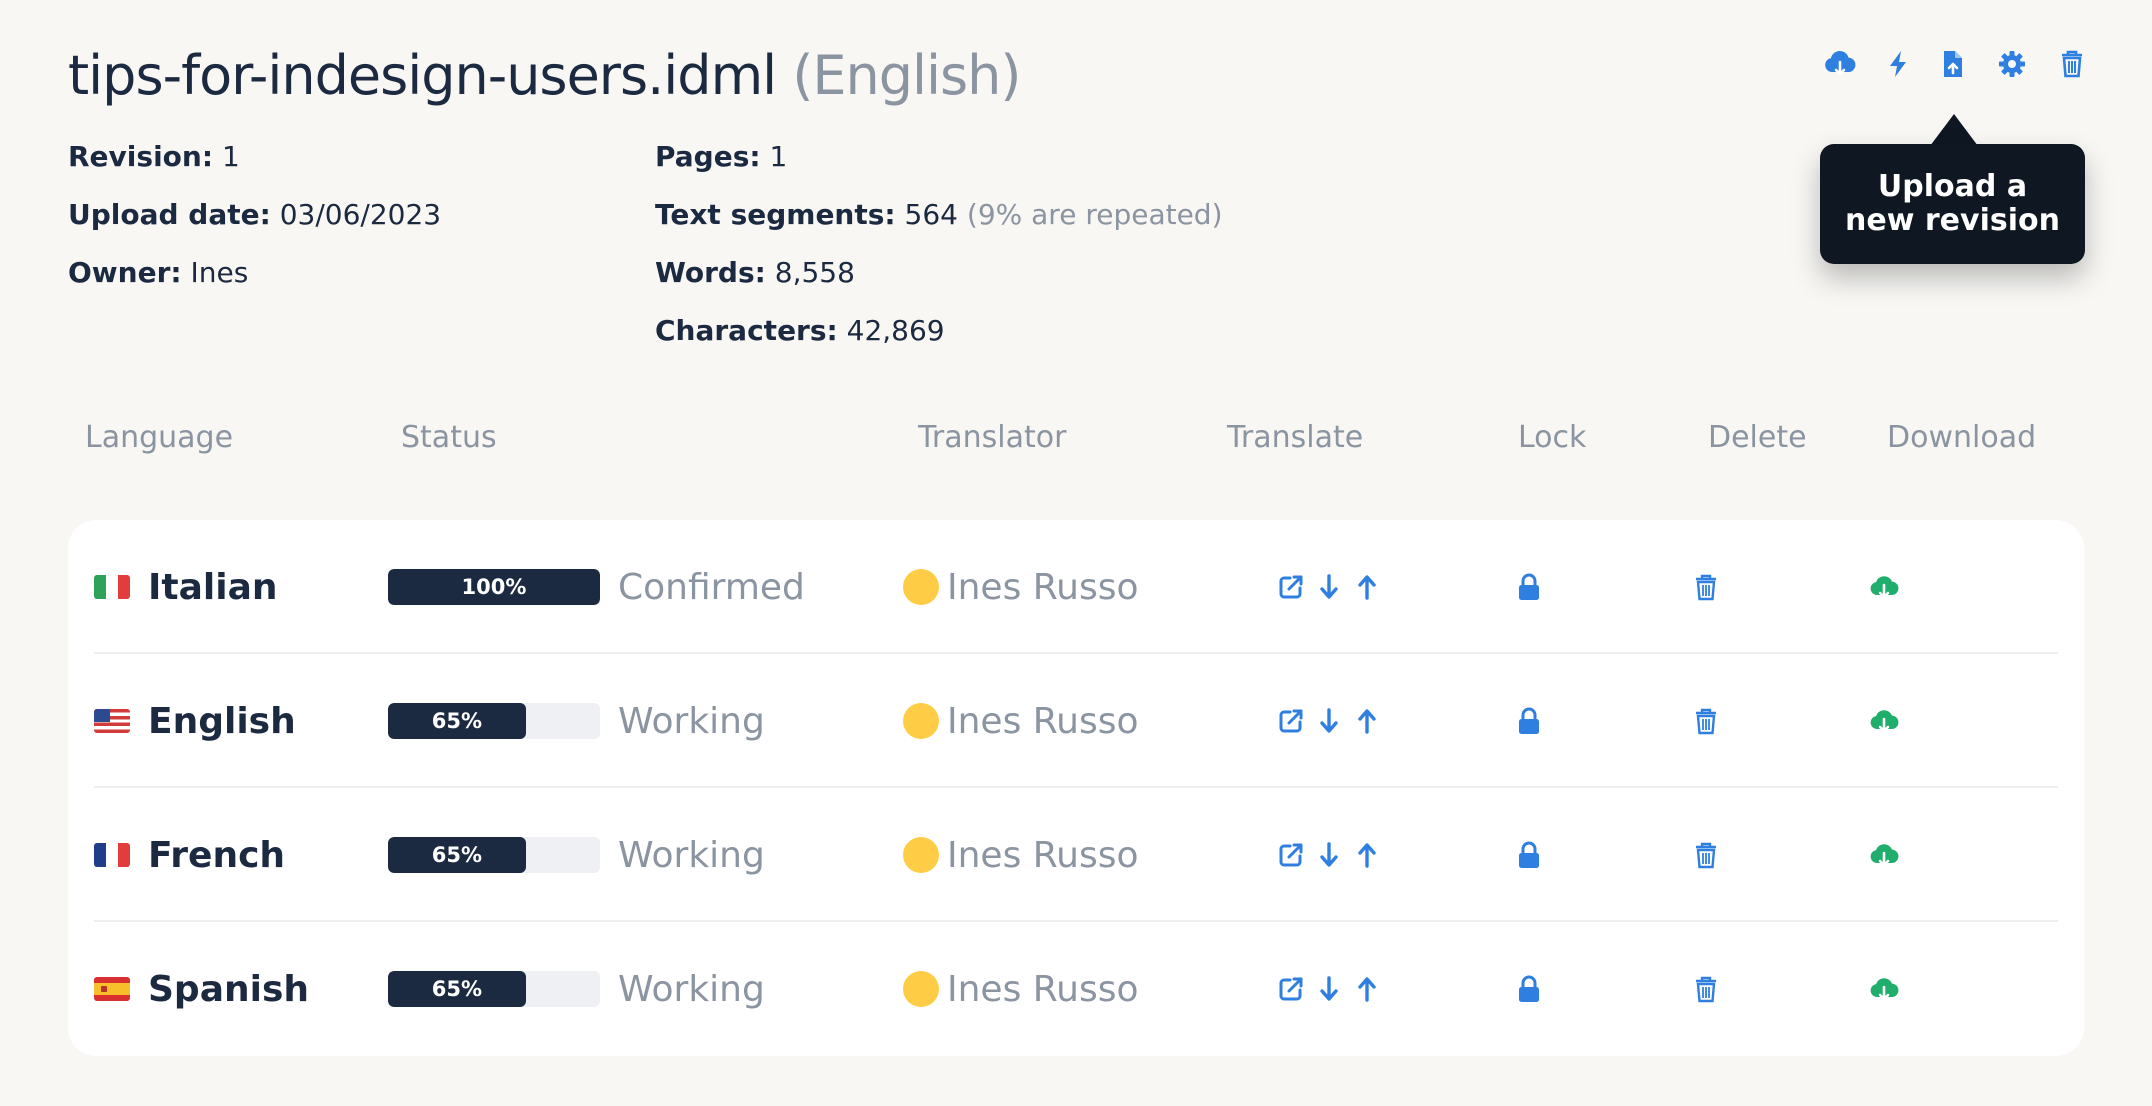 The height and width of the screenshot is (1106, 2152). What do you see at coordinates (217, 855) in the screenshot?
I see `language-name: French` at bounding box center [217, 855].